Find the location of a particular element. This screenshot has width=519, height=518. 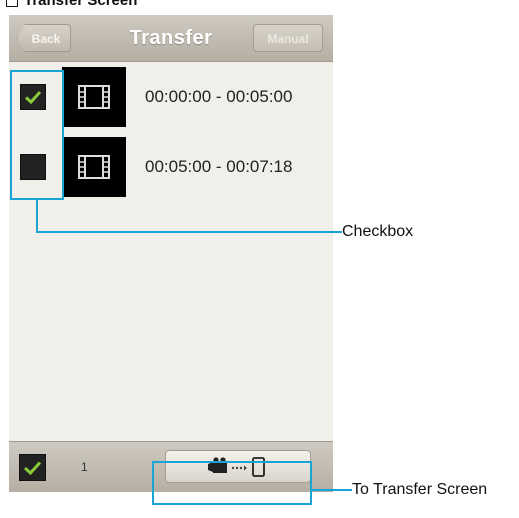

select-all-checkbox is located at coordinates (32, 467).